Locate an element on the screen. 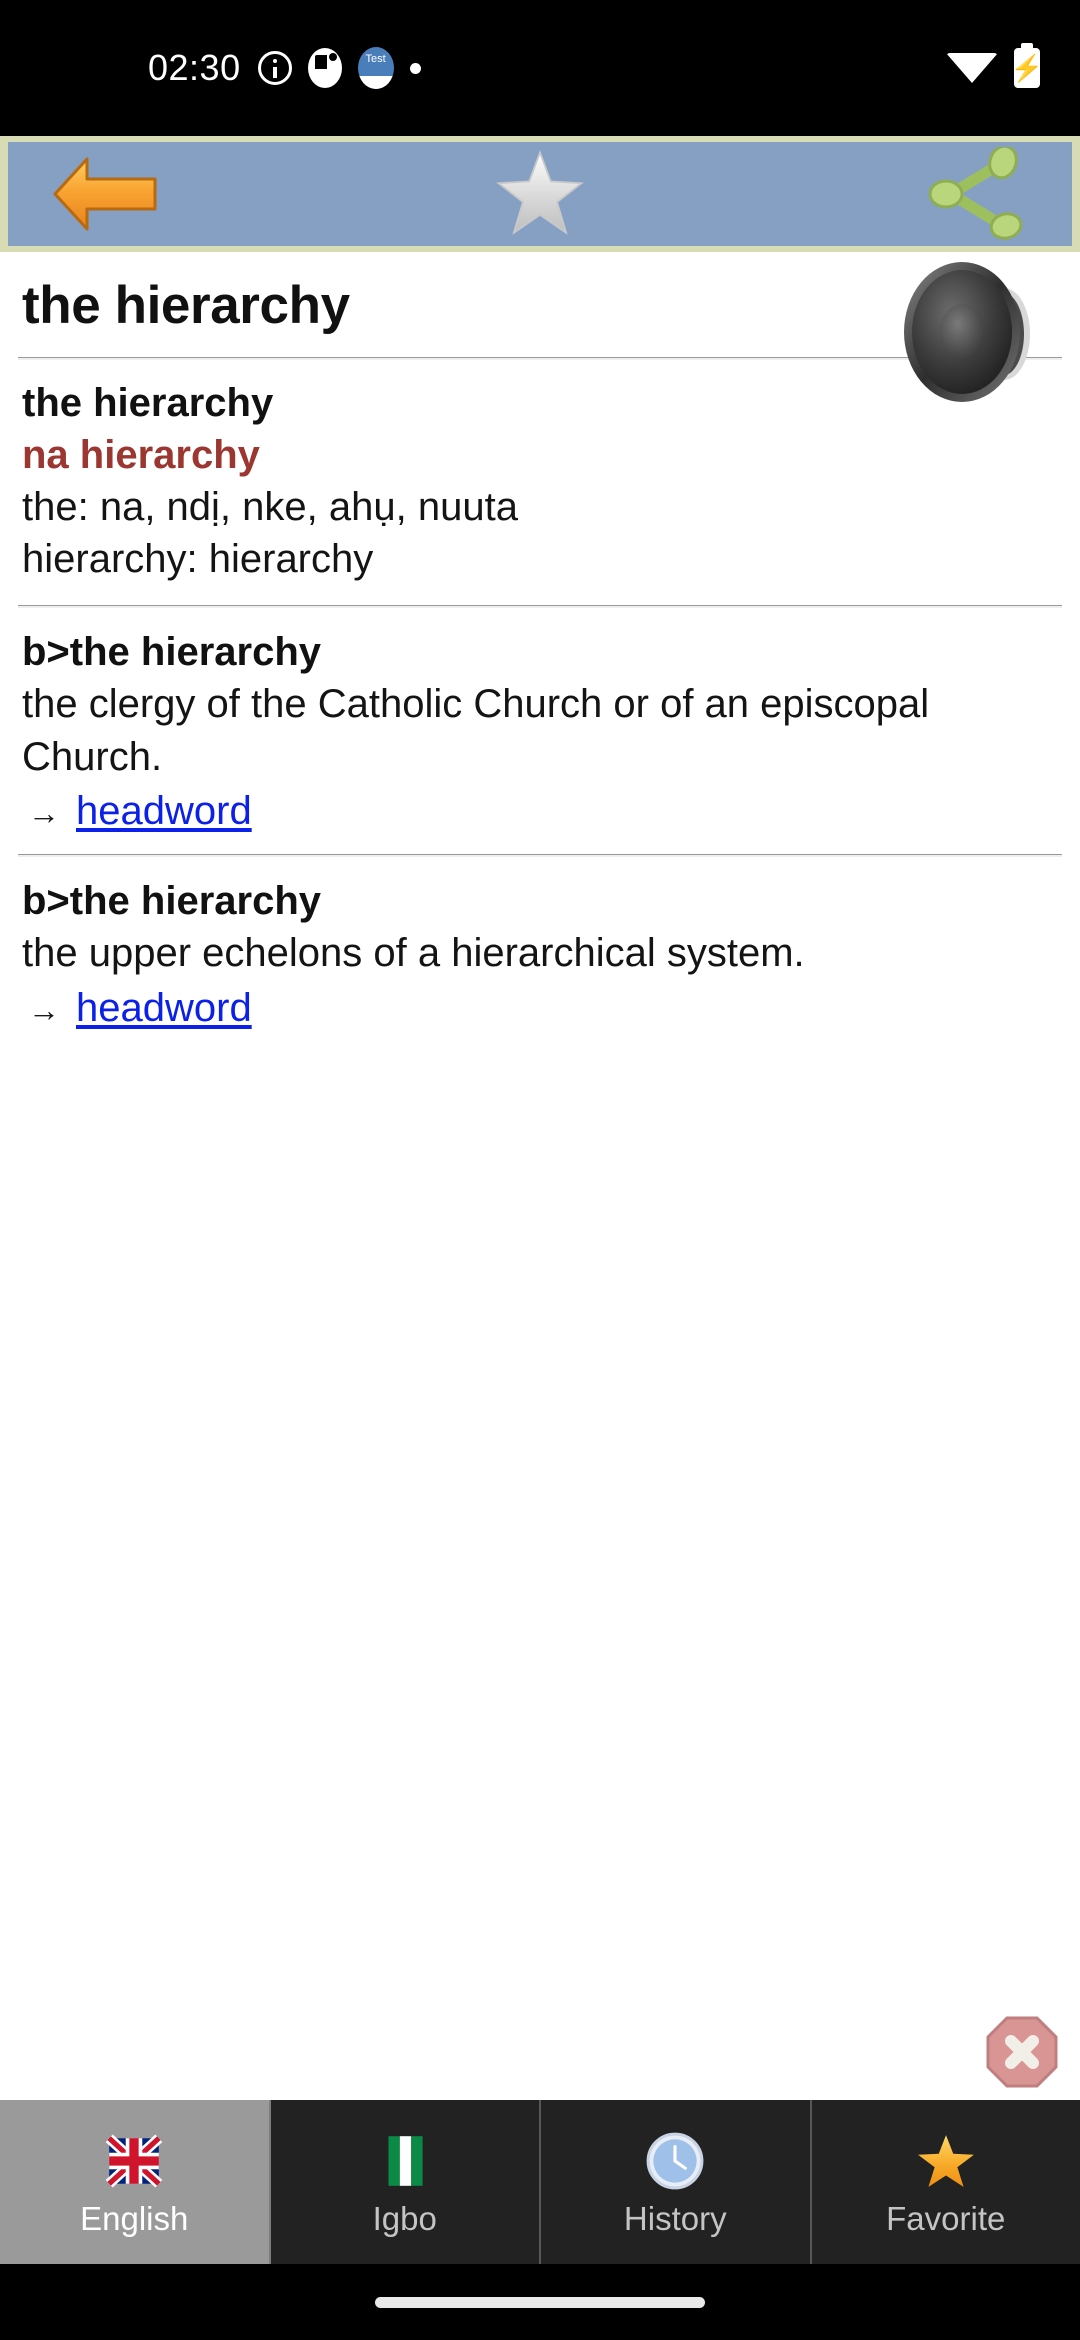  close-button is located at coordinates (1022, 2052).